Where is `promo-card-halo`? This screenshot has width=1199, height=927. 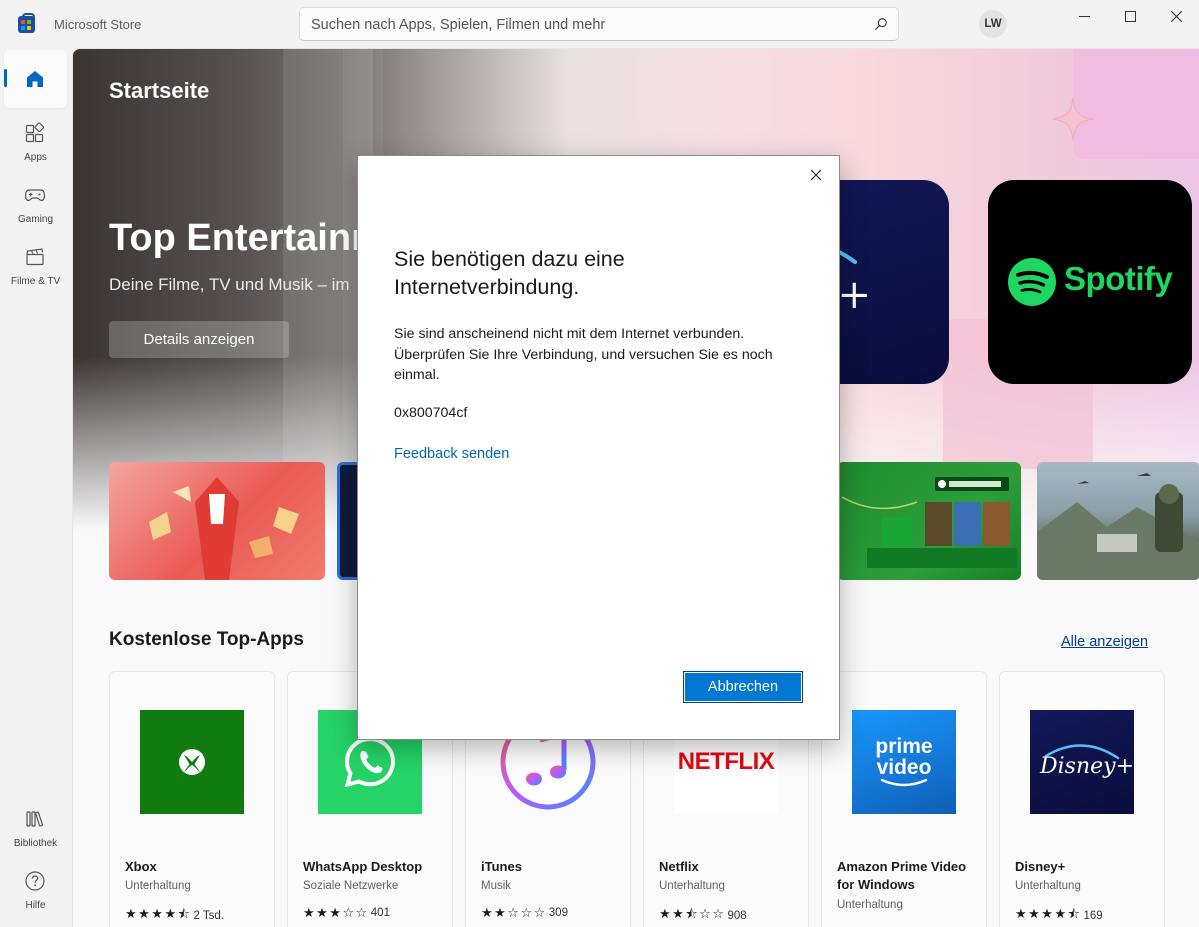
promo-card-halo is located at coordinates (1118, 521).